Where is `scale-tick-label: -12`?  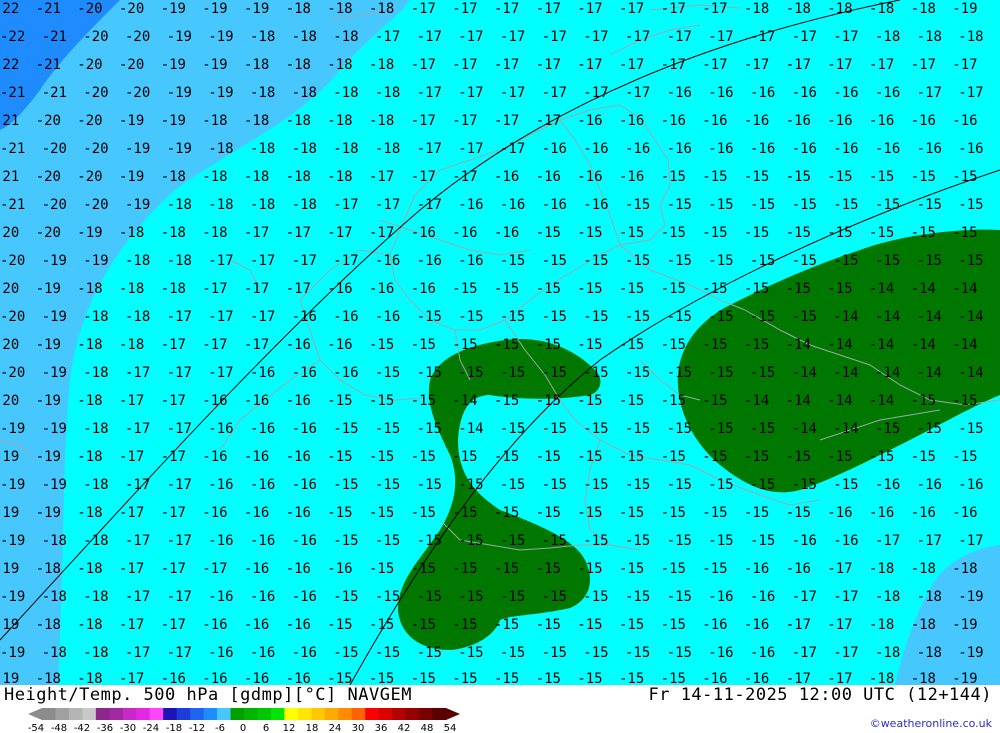 scale-tick-label: -12 is located at coordinates (197, 728).